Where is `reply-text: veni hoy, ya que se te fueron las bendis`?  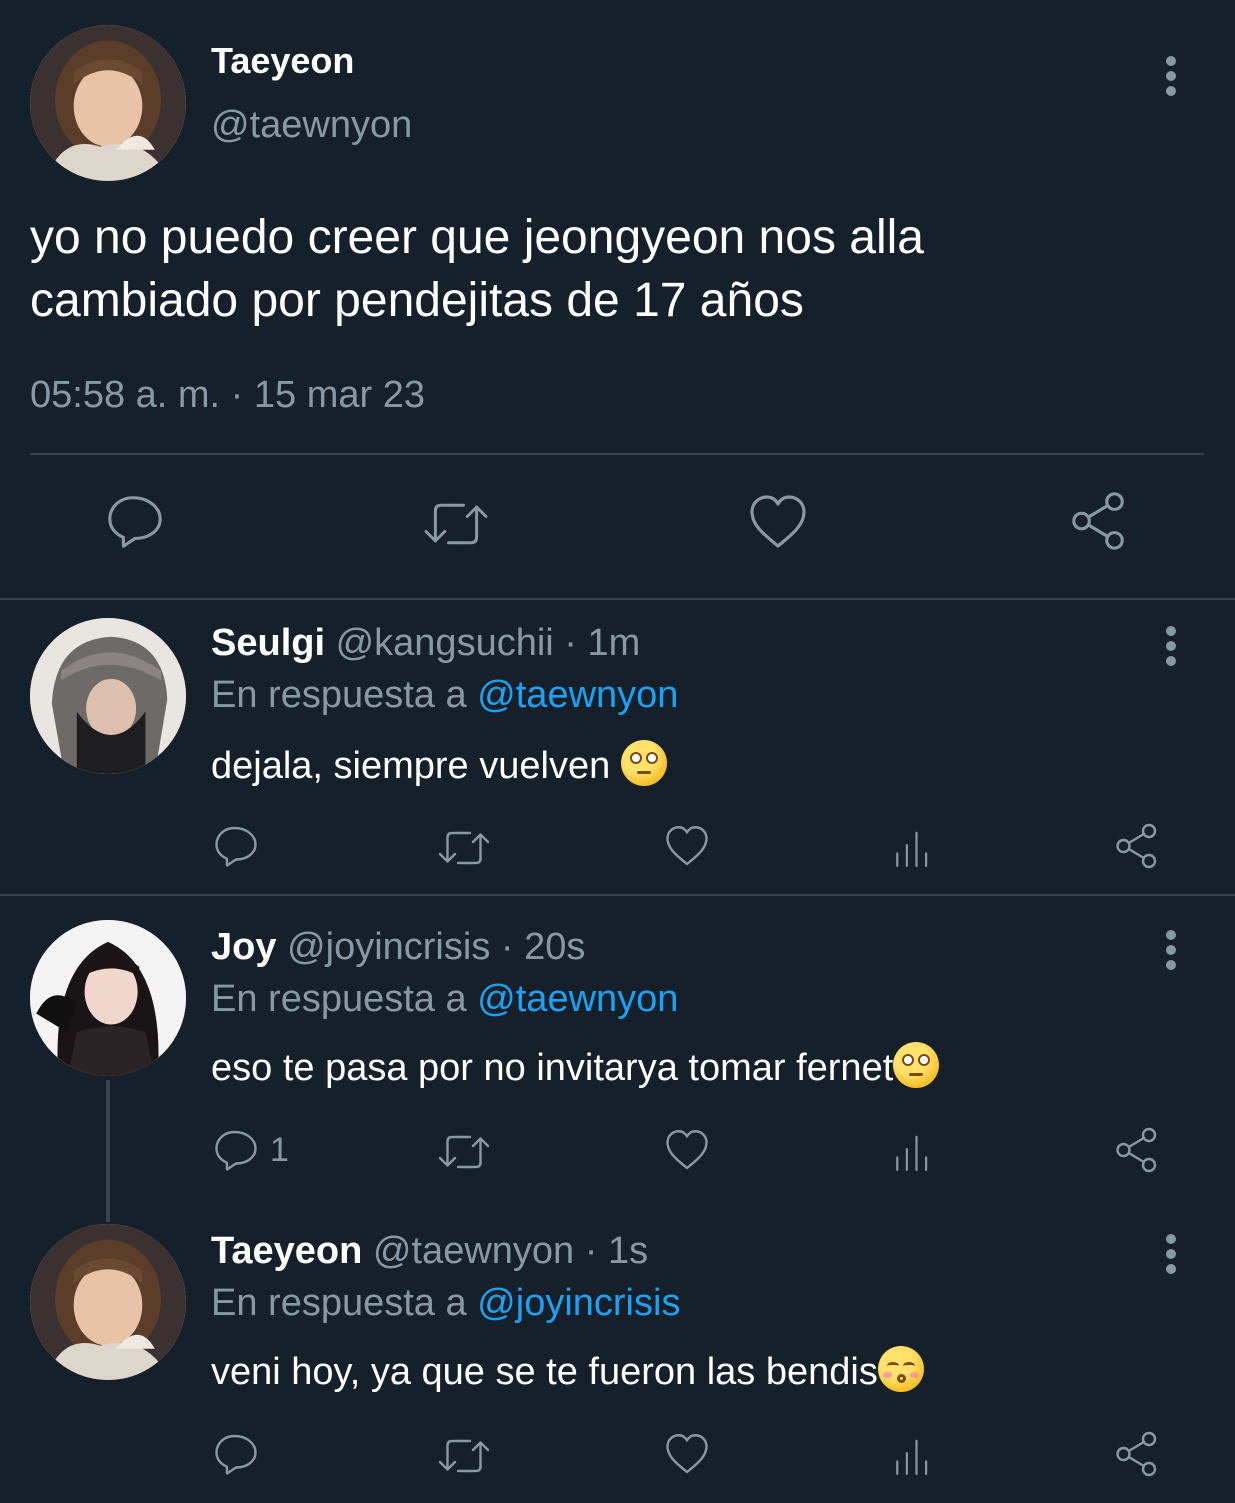 reply-text: veni hoy, ya que se te fueron las bendis is located at coordinates (567, 1370).